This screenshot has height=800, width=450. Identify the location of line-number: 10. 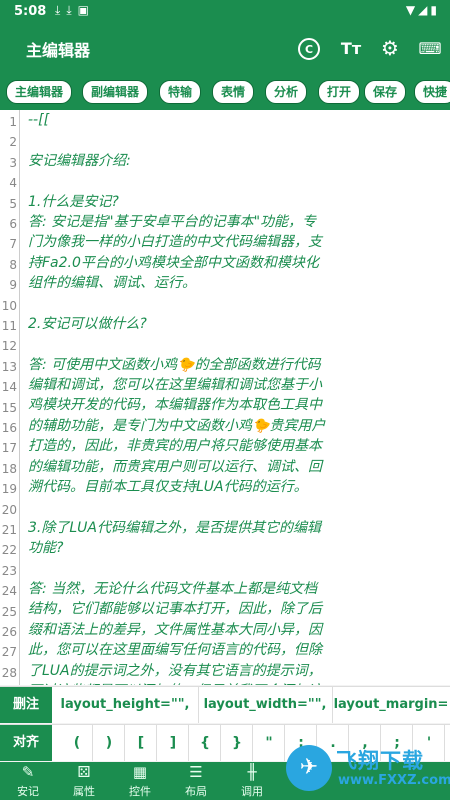
(9, 305).